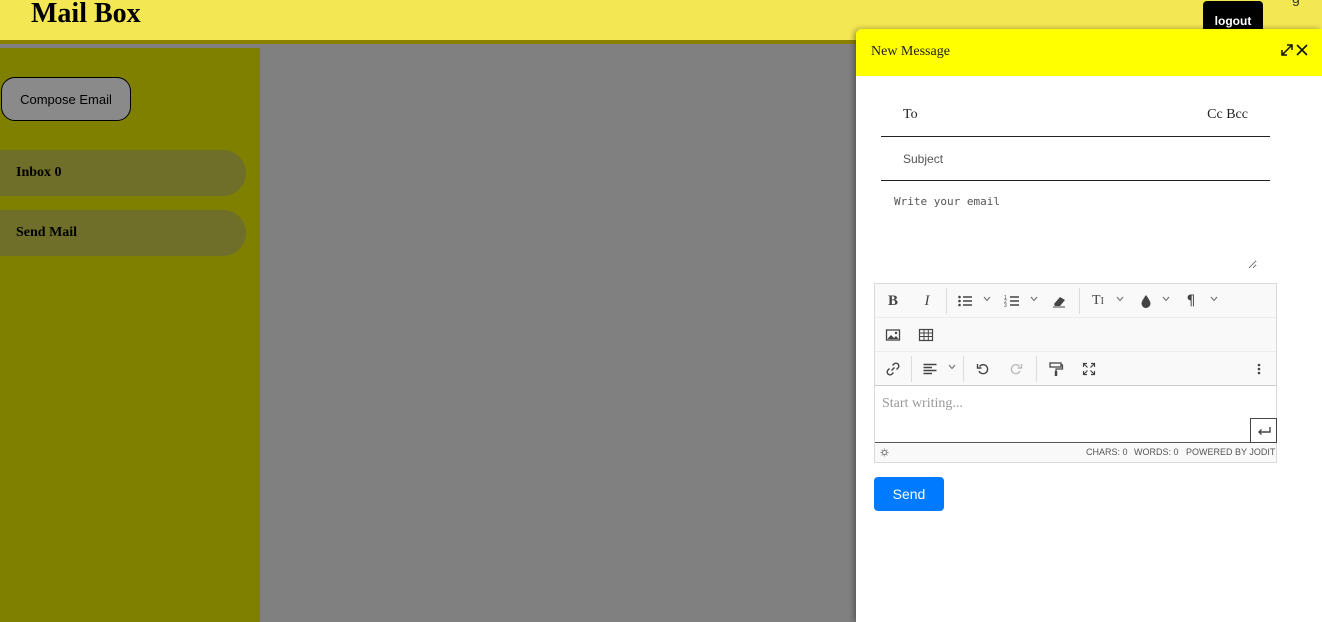  Describe the element at coordinates (123, 173) in the screenshot. I see `sidebar-item-inbox: Inbox 0` at that location.